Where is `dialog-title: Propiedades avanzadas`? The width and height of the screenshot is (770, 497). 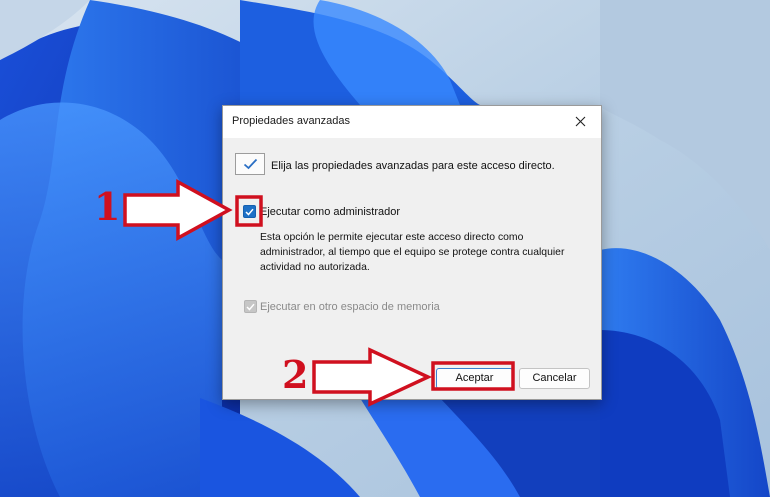
dialog-title: Propiedades avanzadas is located at coordinates (291, 121).